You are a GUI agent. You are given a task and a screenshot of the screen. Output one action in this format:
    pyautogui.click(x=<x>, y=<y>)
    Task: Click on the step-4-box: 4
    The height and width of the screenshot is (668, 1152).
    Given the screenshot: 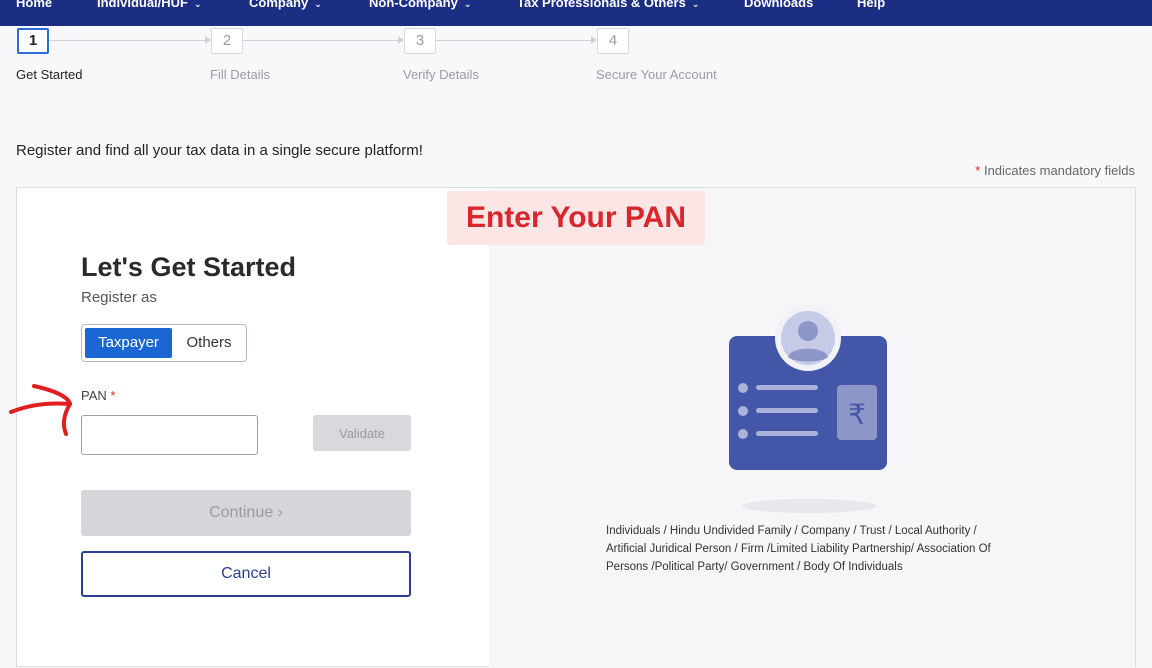 What is the action you would take?
    pyautogui.click(x=613, y=41)
    